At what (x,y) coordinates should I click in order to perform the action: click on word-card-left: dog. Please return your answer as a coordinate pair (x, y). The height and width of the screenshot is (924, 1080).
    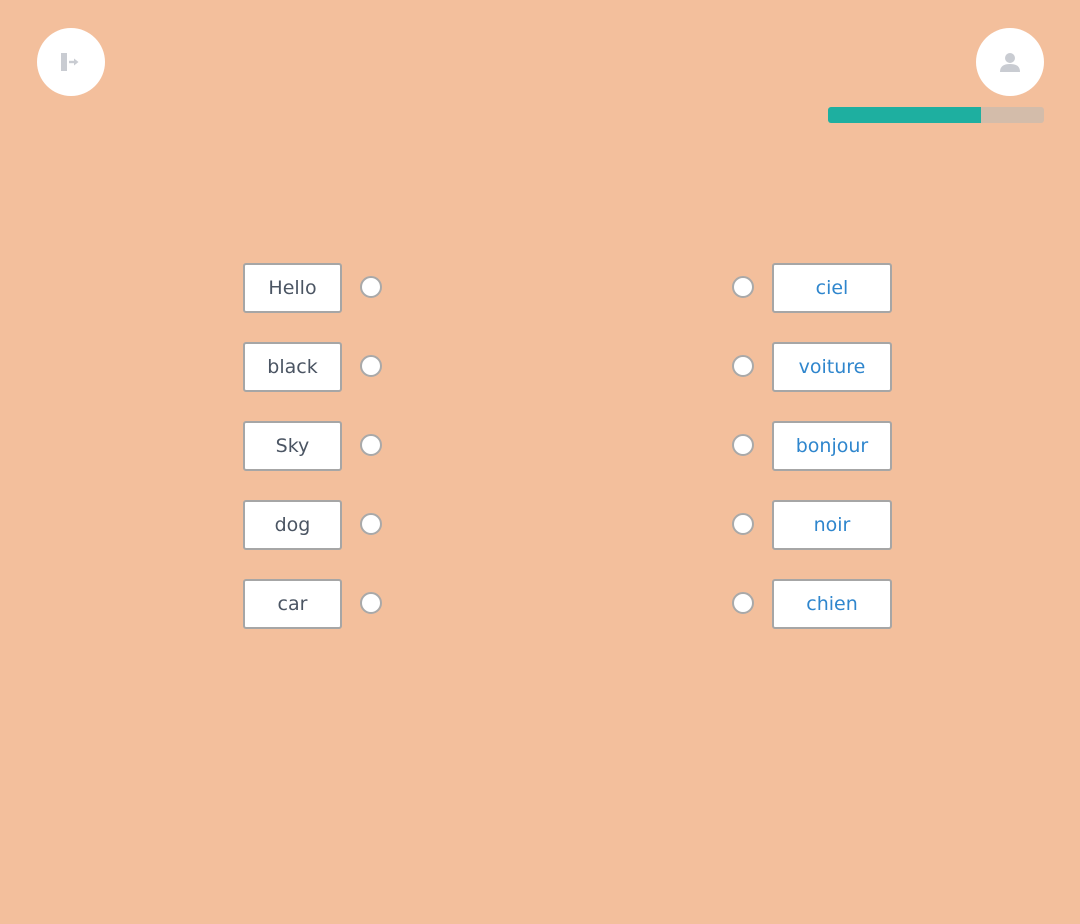
    Looking at the image, I should click on (292, 525).